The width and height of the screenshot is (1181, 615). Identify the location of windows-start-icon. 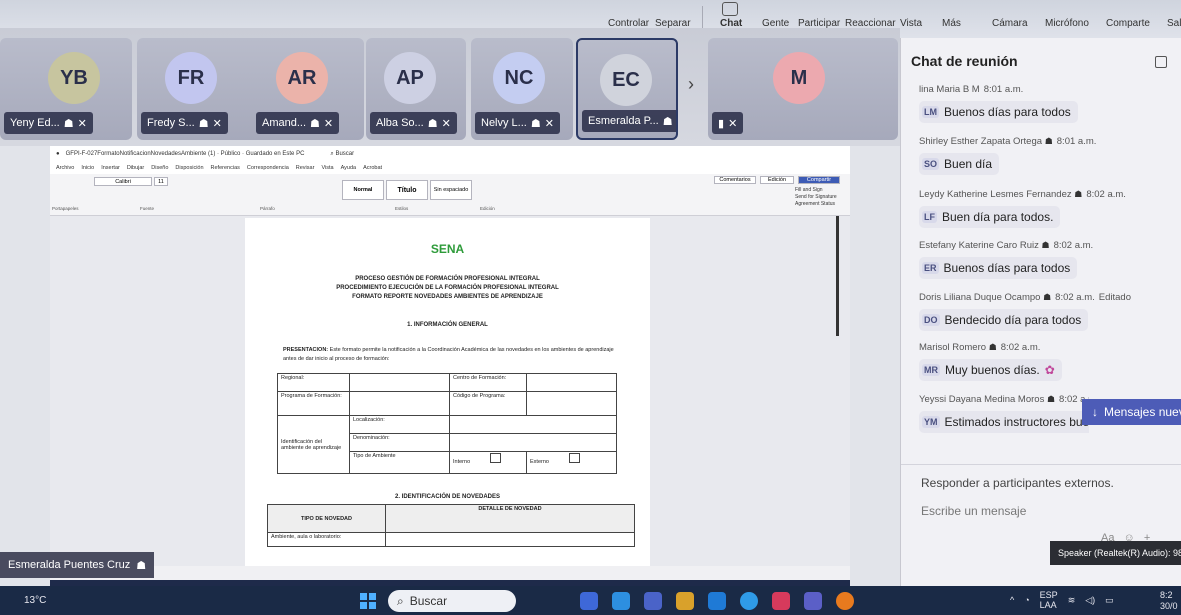
(368, 601).